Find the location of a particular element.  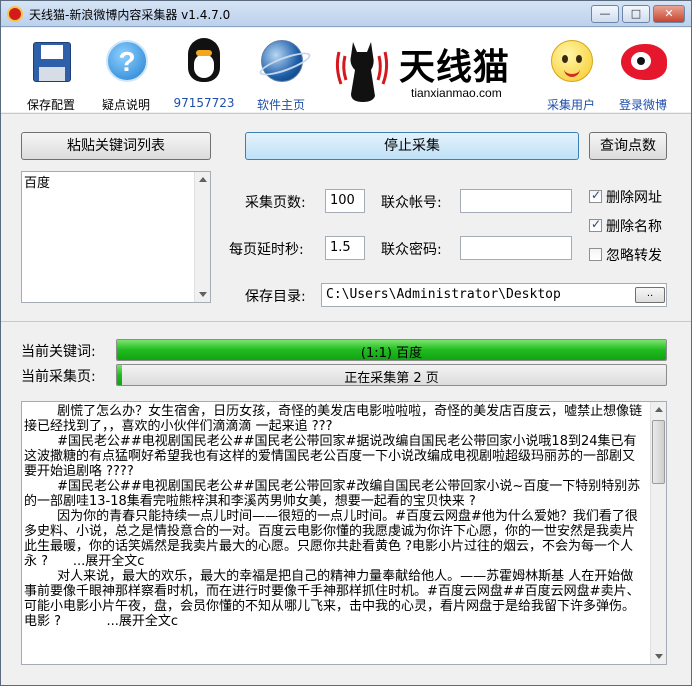

save-dir-input: C:\Users\Administrator\Desktop is located at coordinates (494, 295).